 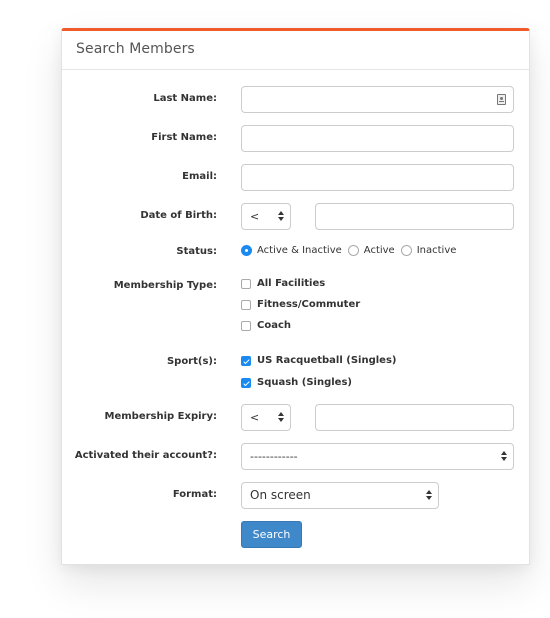 I want to click on radio-selected-icon, so click(x=246, y=250).